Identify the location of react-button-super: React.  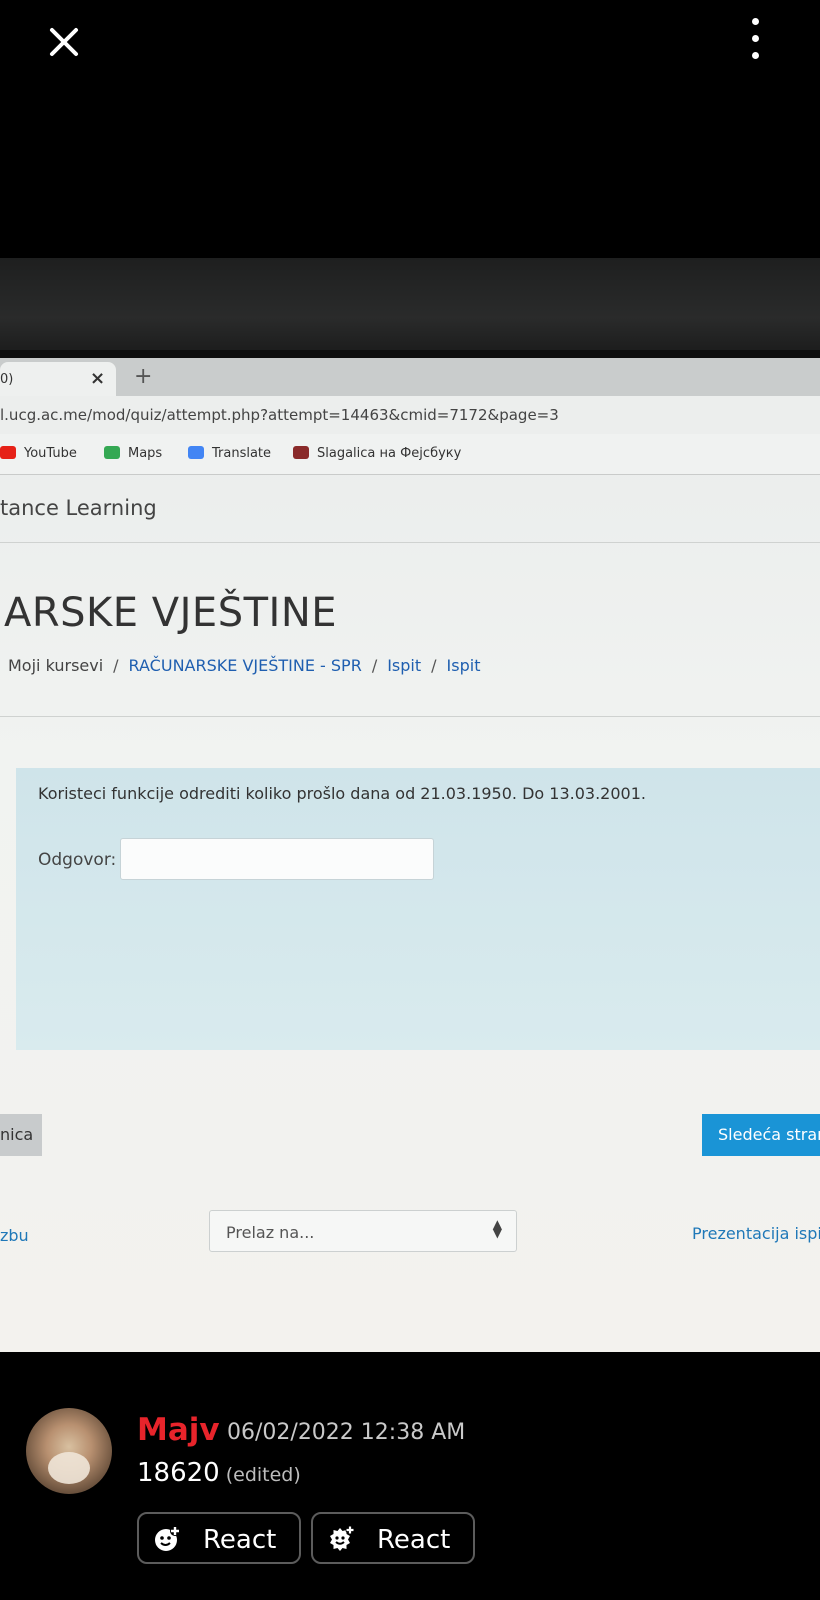
(393, 1538).